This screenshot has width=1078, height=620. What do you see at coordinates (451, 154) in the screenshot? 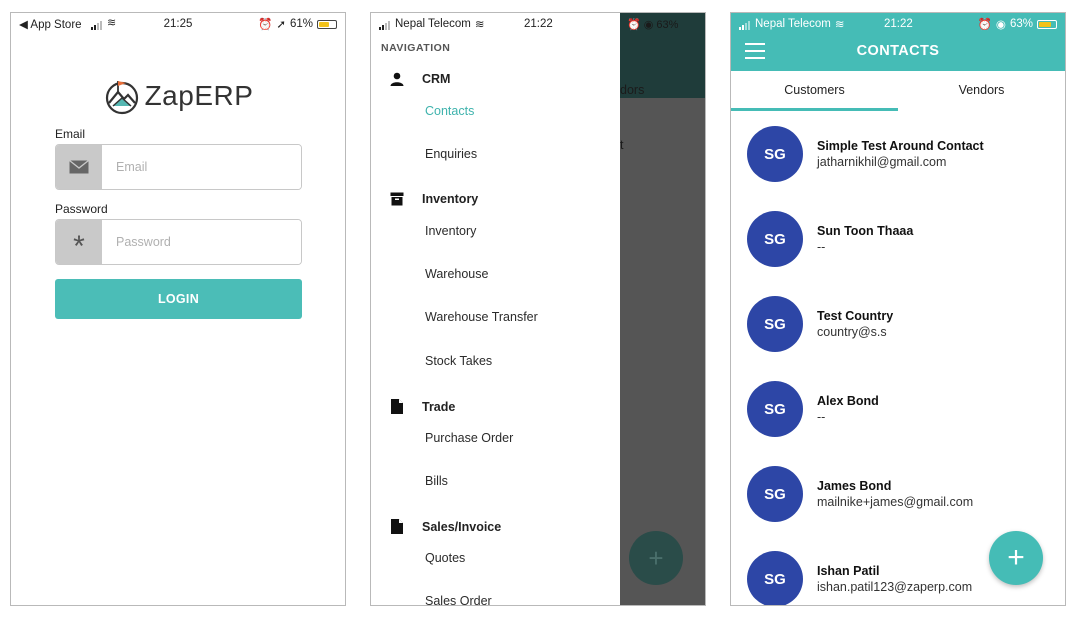
I see `nav-item-enquiries: Enquiries` at bounding box center [451, 154].